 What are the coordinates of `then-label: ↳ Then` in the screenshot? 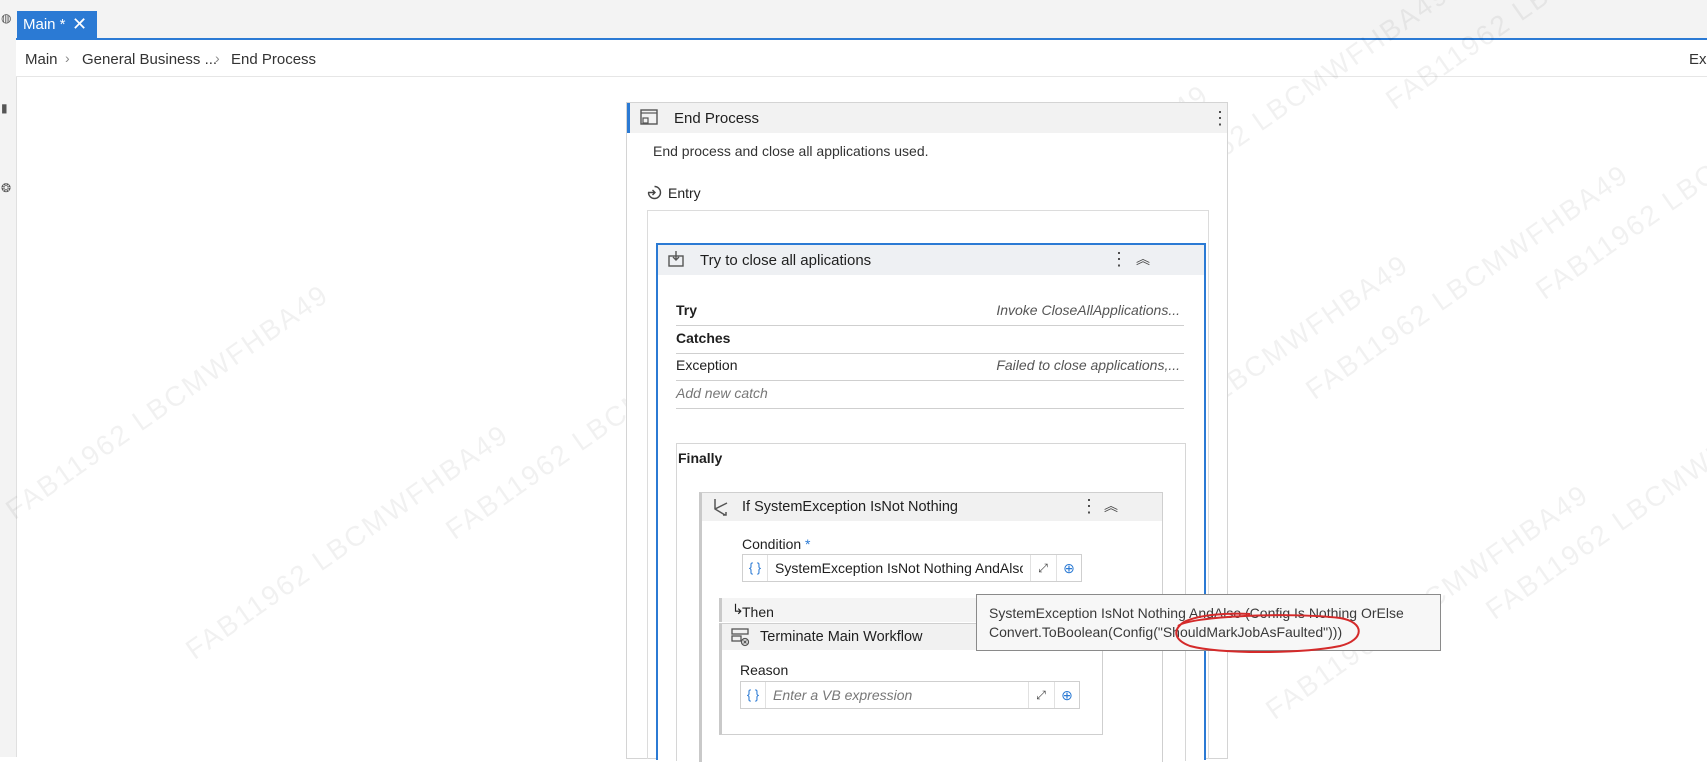 It's located at (753, 610).